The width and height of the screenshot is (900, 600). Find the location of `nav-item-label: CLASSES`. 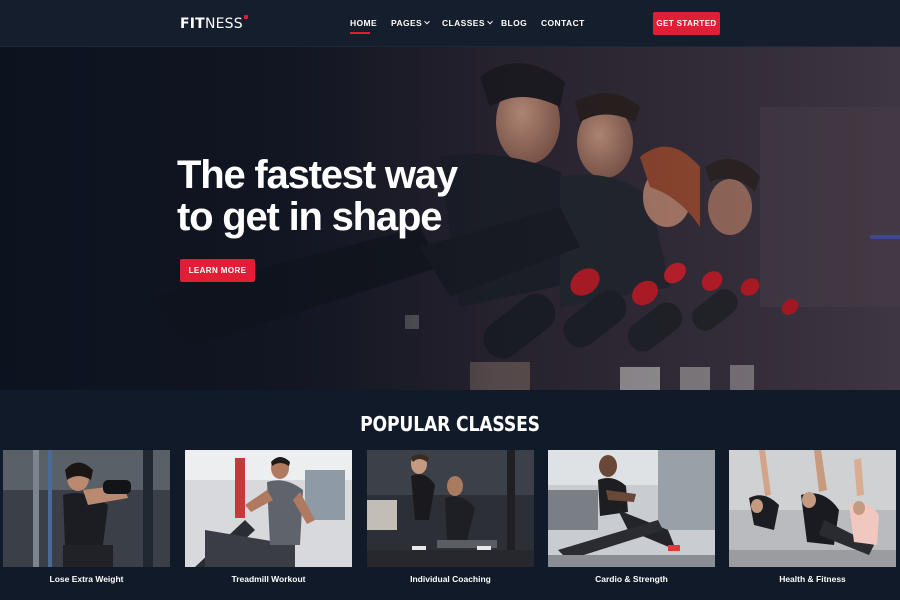

nav-item-label: CLASSES is located at coordinates (463, 23).